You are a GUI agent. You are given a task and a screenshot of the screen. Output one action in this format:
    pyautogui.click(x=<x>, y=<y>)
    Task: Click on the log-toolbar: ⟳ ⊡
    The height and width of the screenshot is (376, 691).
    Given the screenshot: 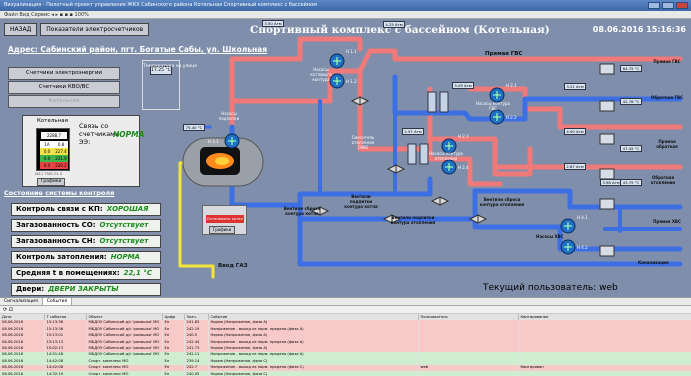 What is the action you would take?
    pyautogui.click(x=345, y=310)
    